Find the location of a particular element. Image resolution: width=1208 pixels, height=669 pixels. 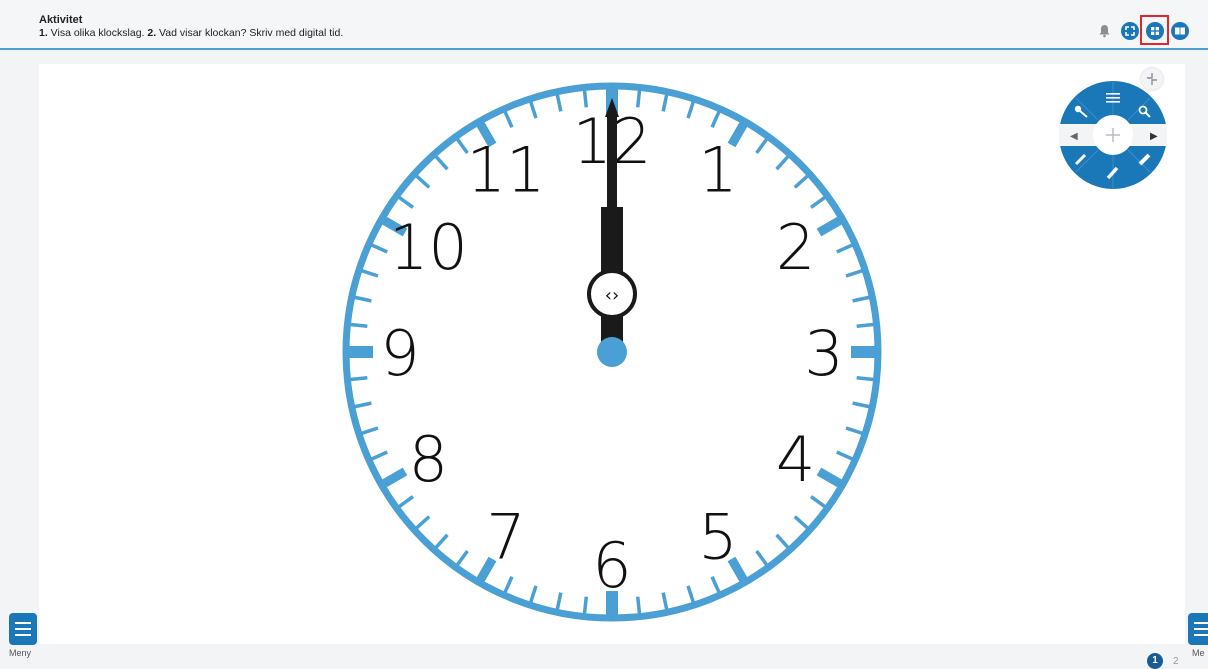

book-icon is located at coordinates (1180, 31).